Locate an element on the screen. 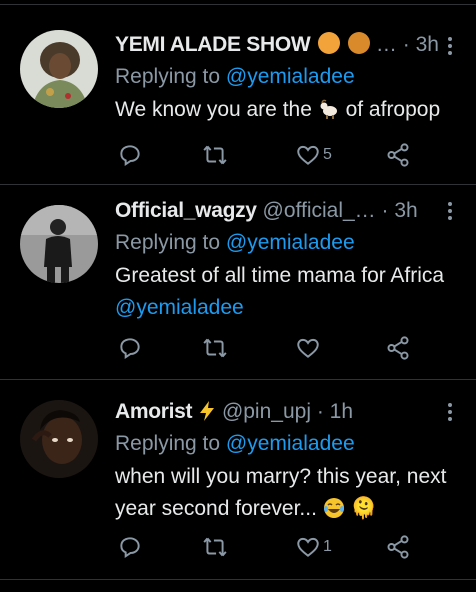  display-name: YEMI ALADE SHOW is located at coordinates (213, 44).